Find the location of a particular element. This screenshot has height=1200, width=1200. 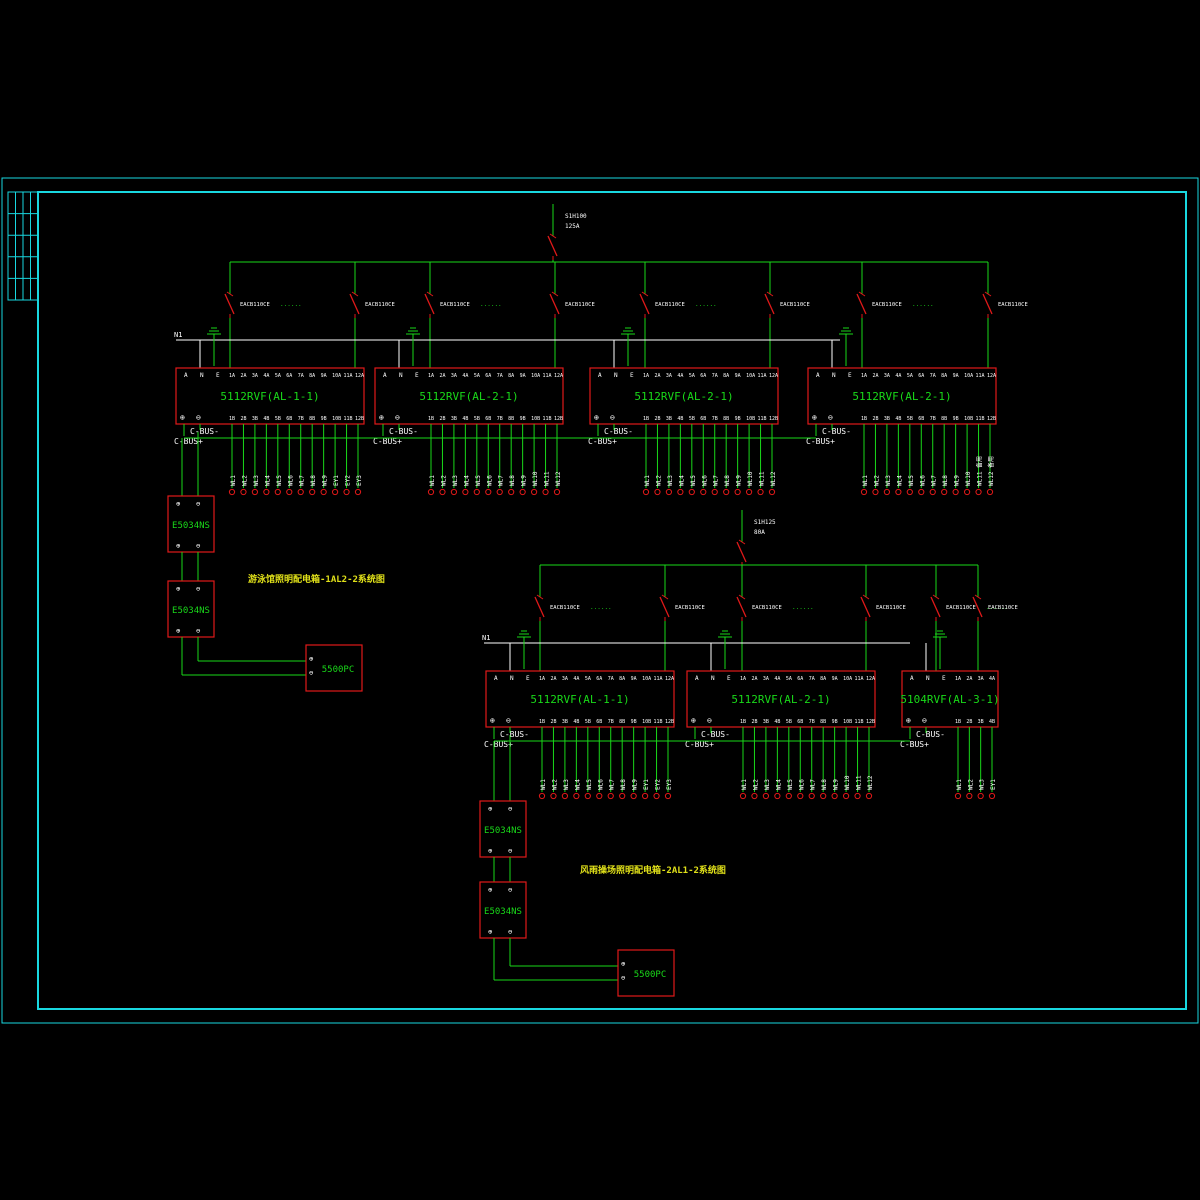

neutral-label: N1 is located at coordinates (486, 638).